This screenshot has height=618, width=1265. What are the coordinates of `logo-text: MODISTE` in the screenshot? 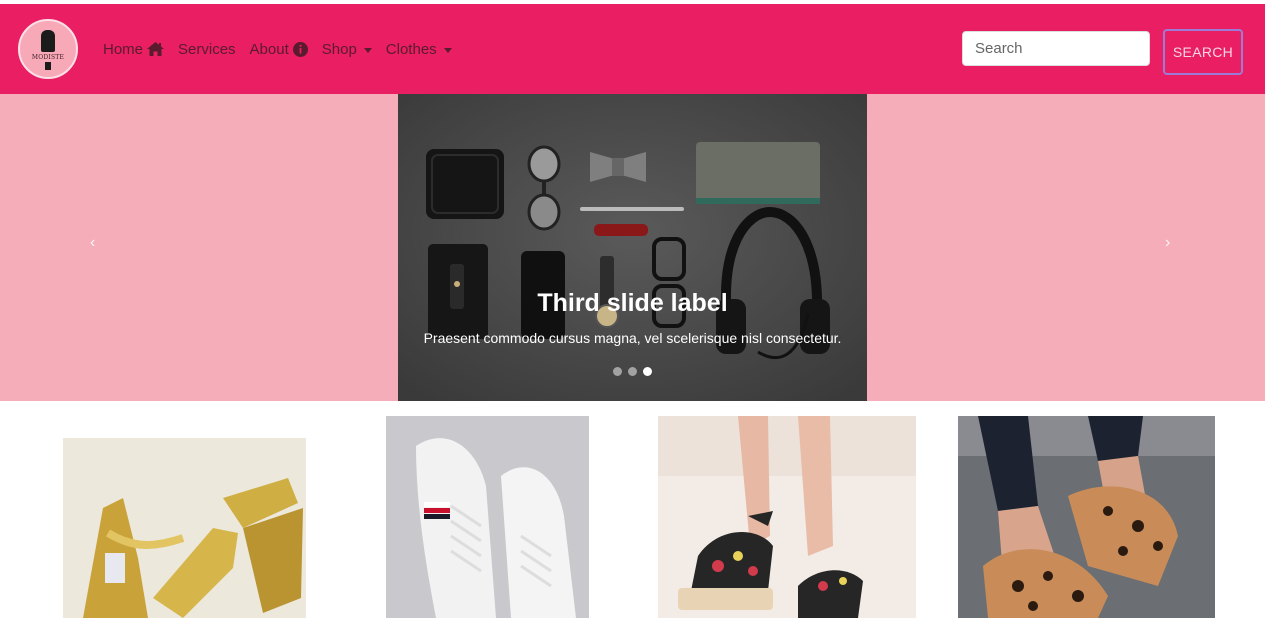 It's located at (48, 57).